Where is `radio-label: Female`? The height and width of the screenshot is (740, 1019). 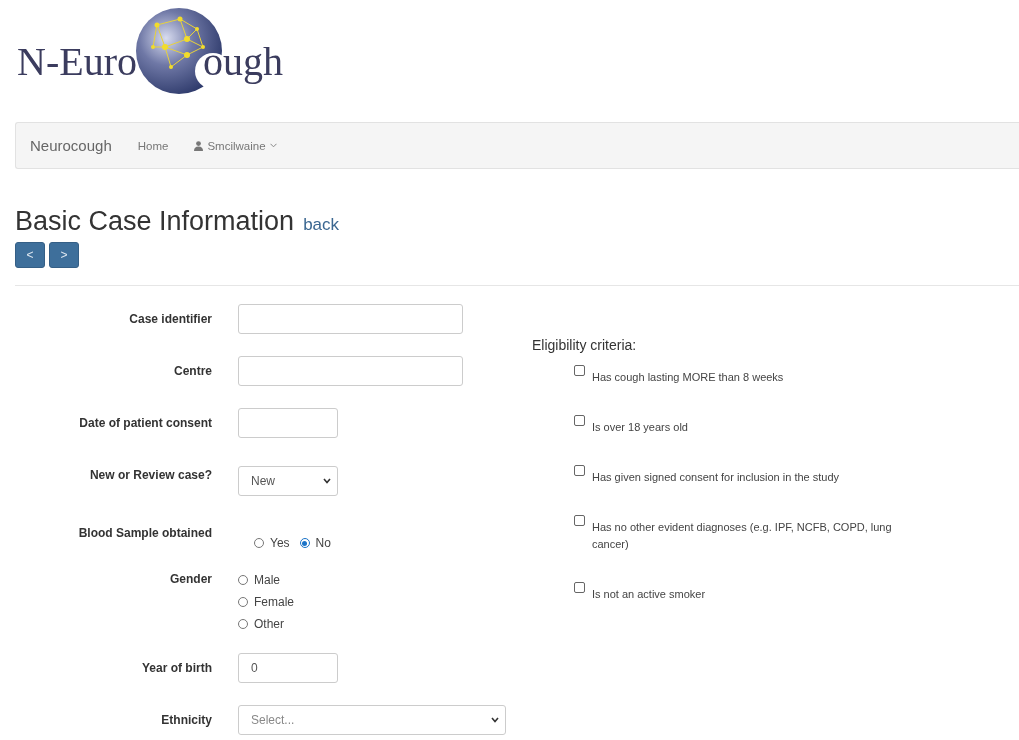
radio-label: Female is located at coordinates (274, 602).